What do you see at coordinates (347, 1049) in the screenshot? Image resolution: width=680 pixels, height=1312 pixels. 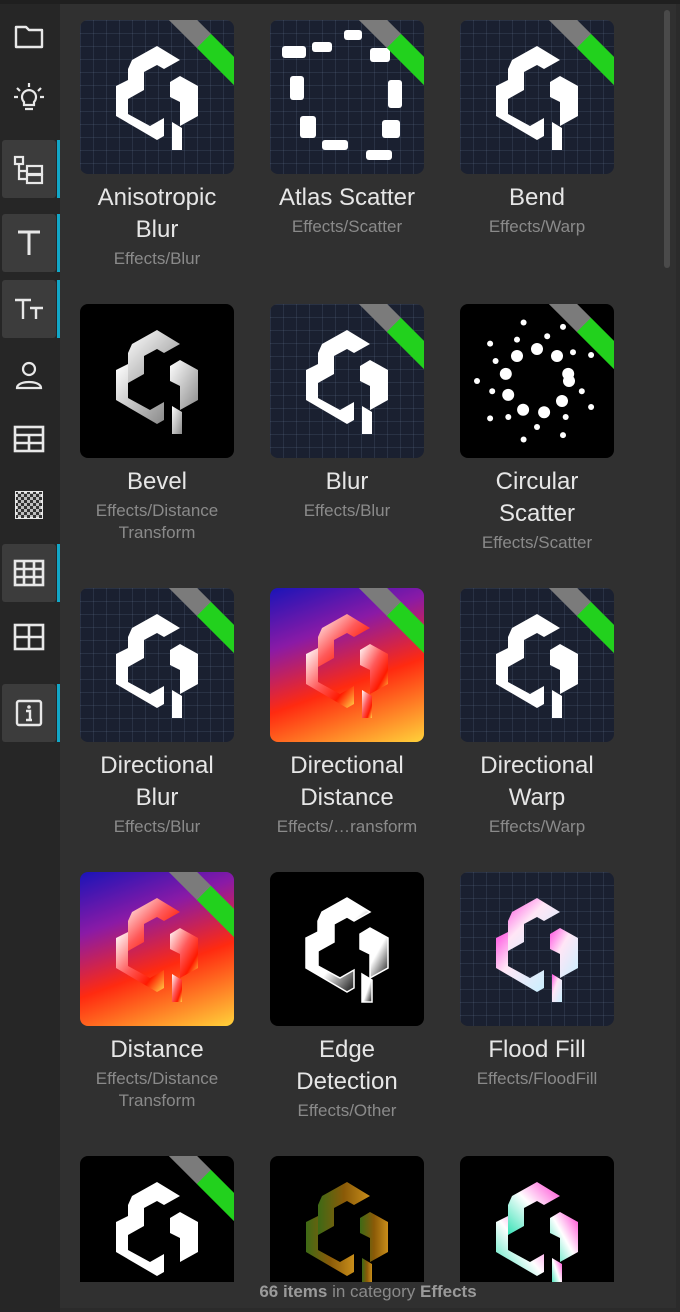 I see `item-title: Edge` at bounding box center [347, 1049].